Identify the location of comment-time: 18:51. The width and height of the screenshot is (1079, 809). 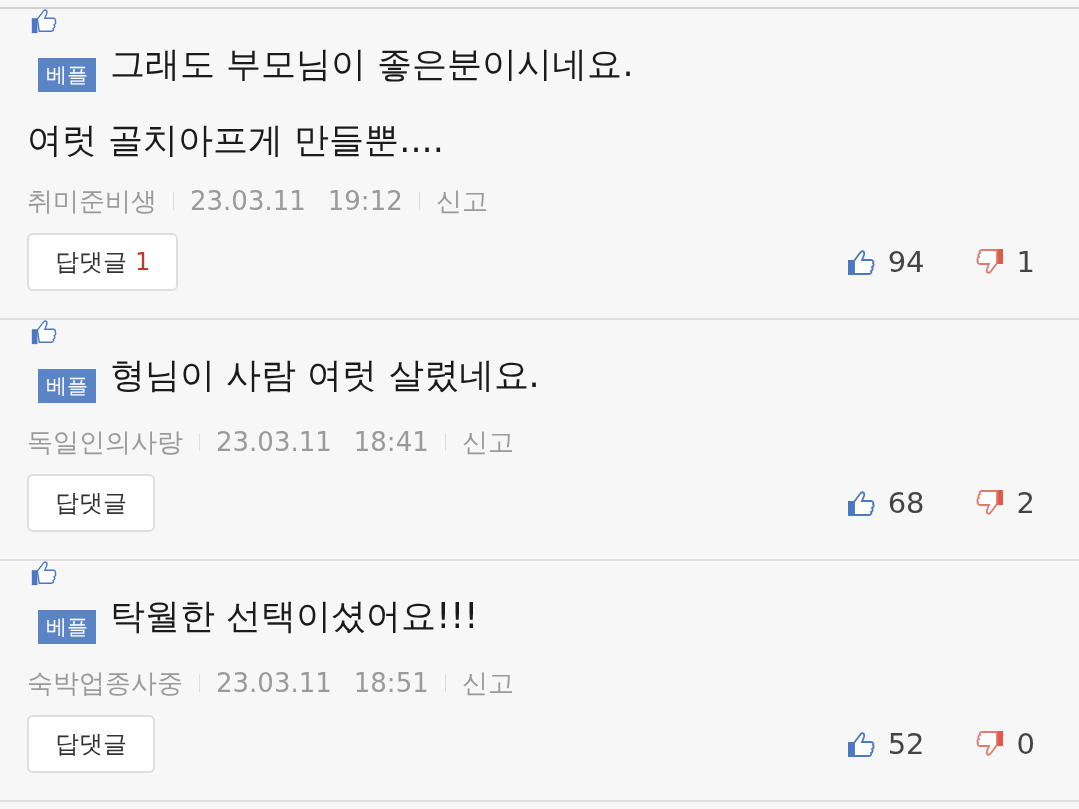
(391, 683).